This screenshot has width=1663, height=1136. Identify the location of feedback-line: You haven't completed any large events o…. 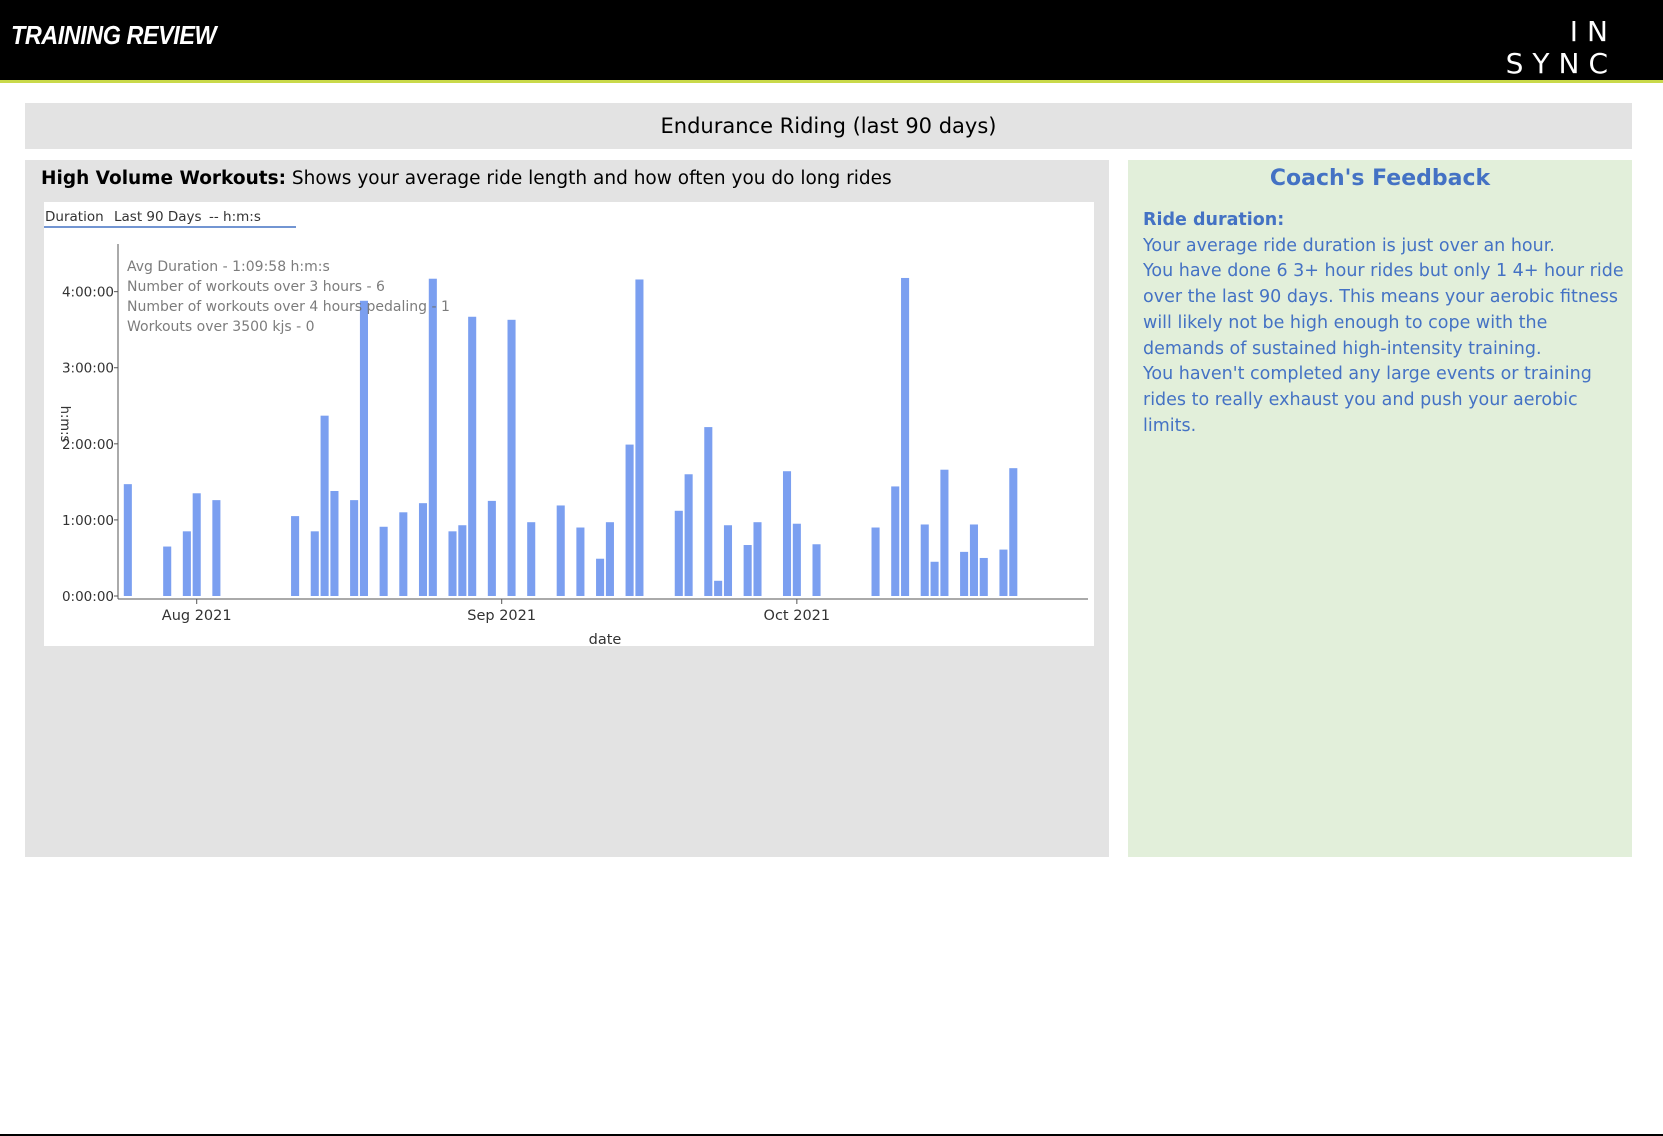
(1367, 400).